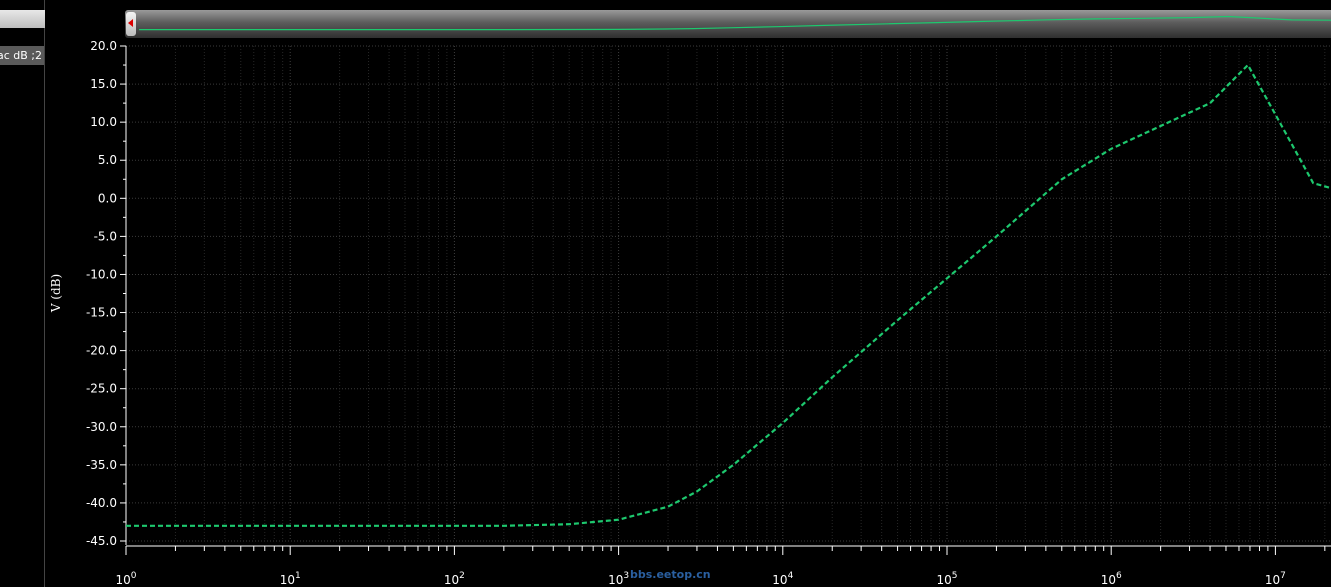 This screenshot has height=587, width=1331. I want to click on y-tick-label: -15.0, so click(101, 313).